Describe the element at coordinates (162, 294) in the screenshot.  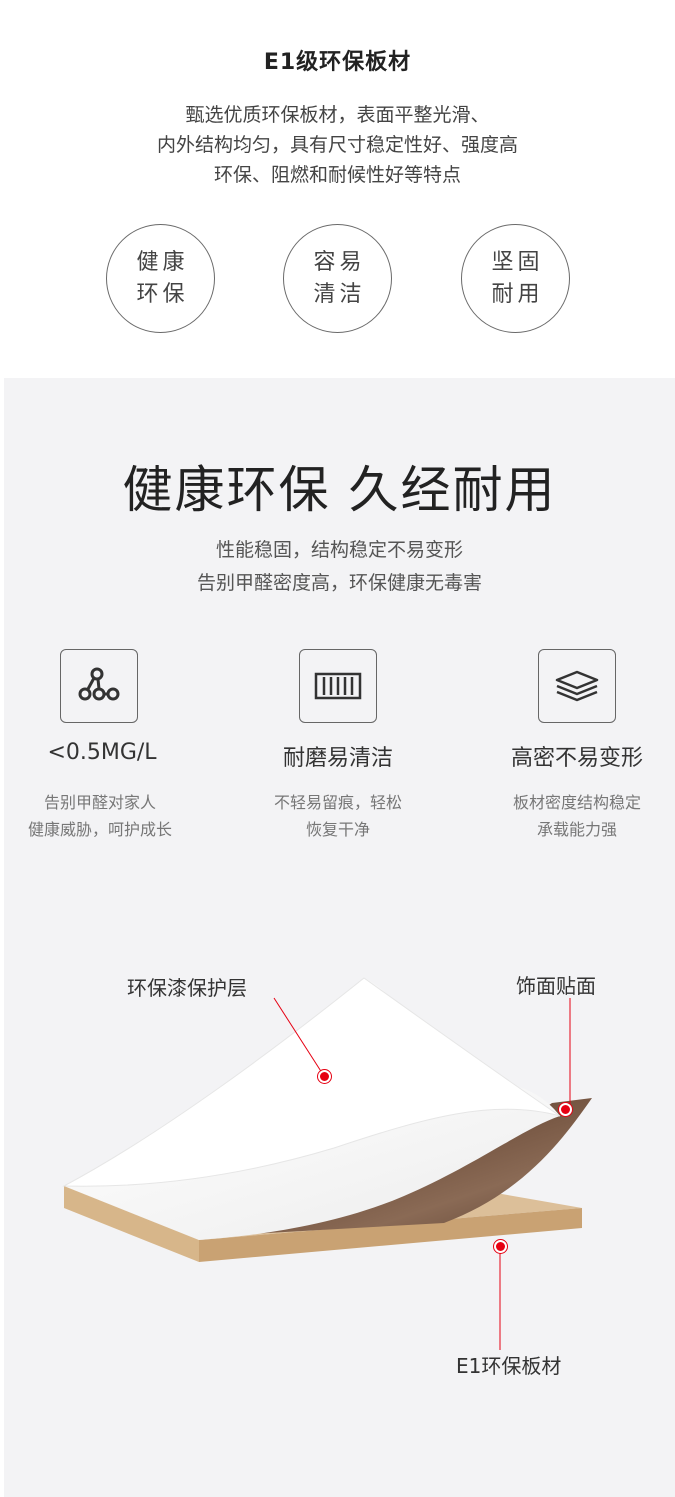
I see `badge-text: 环保` at that location.